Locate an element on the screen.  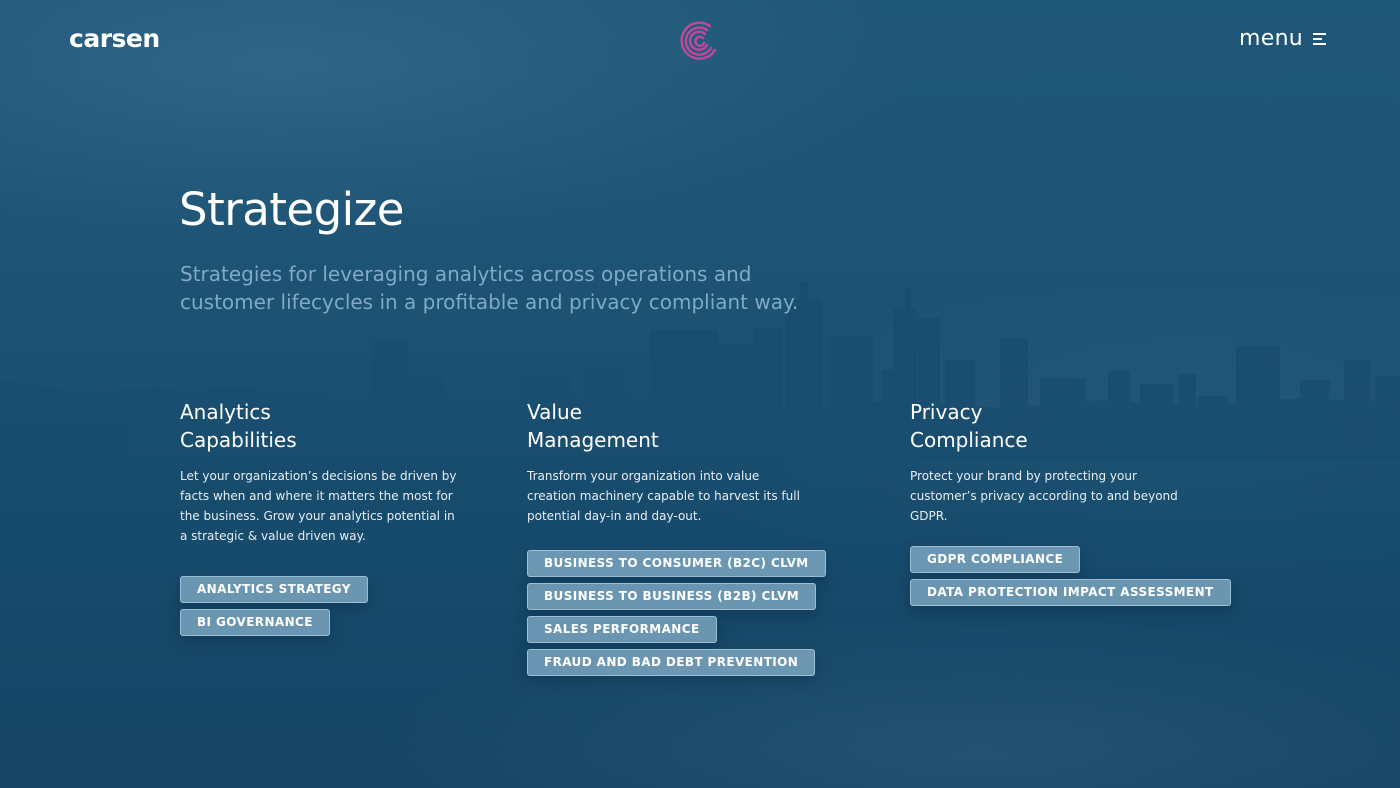
brand-logo: carsen is located at coordinates (114, 38).